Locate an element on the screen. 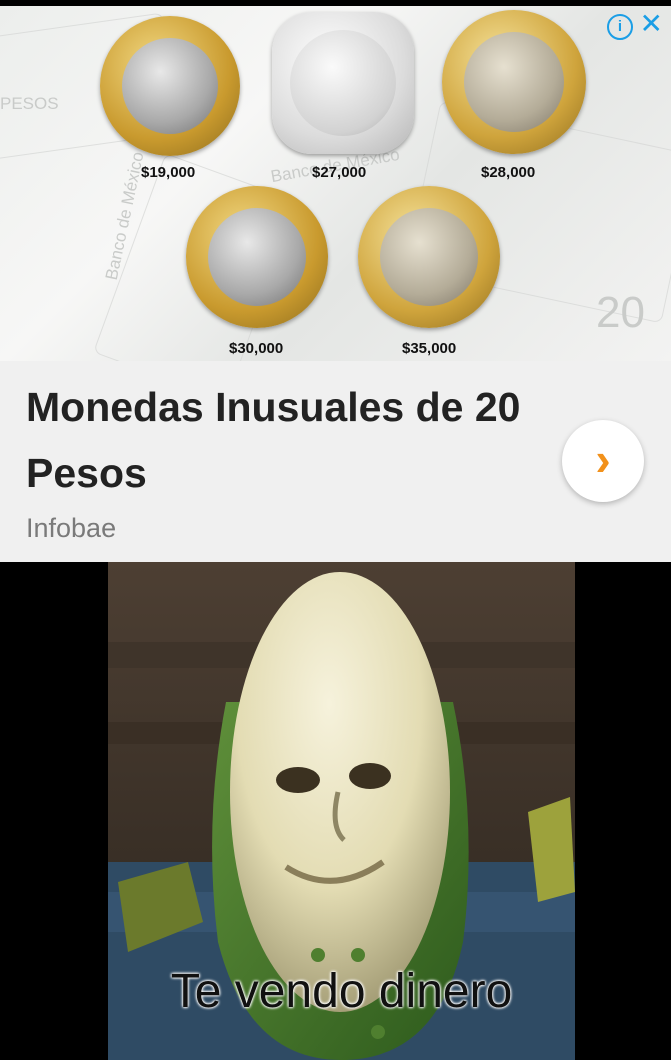 The width and height of the screenshot is (671, 1060). info-icon: i is located at coordinates (620, 27).